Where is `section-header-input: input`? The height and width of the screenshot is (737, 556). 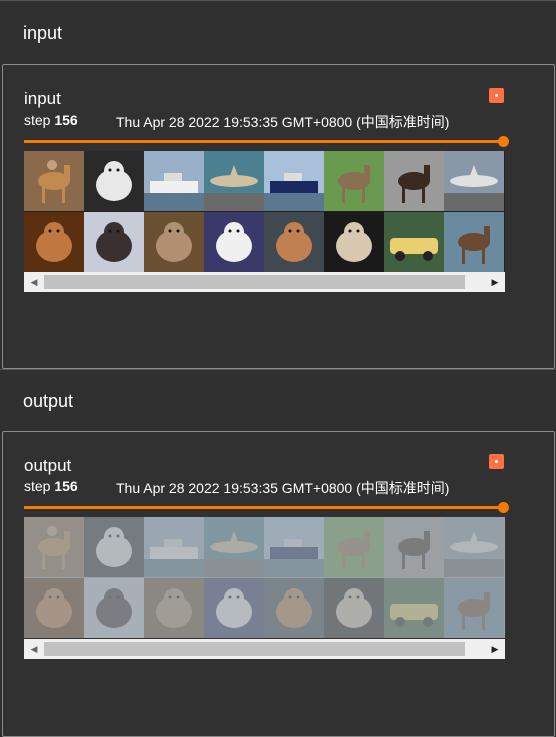
section-header-input: input is located at coordinates (278, 31).